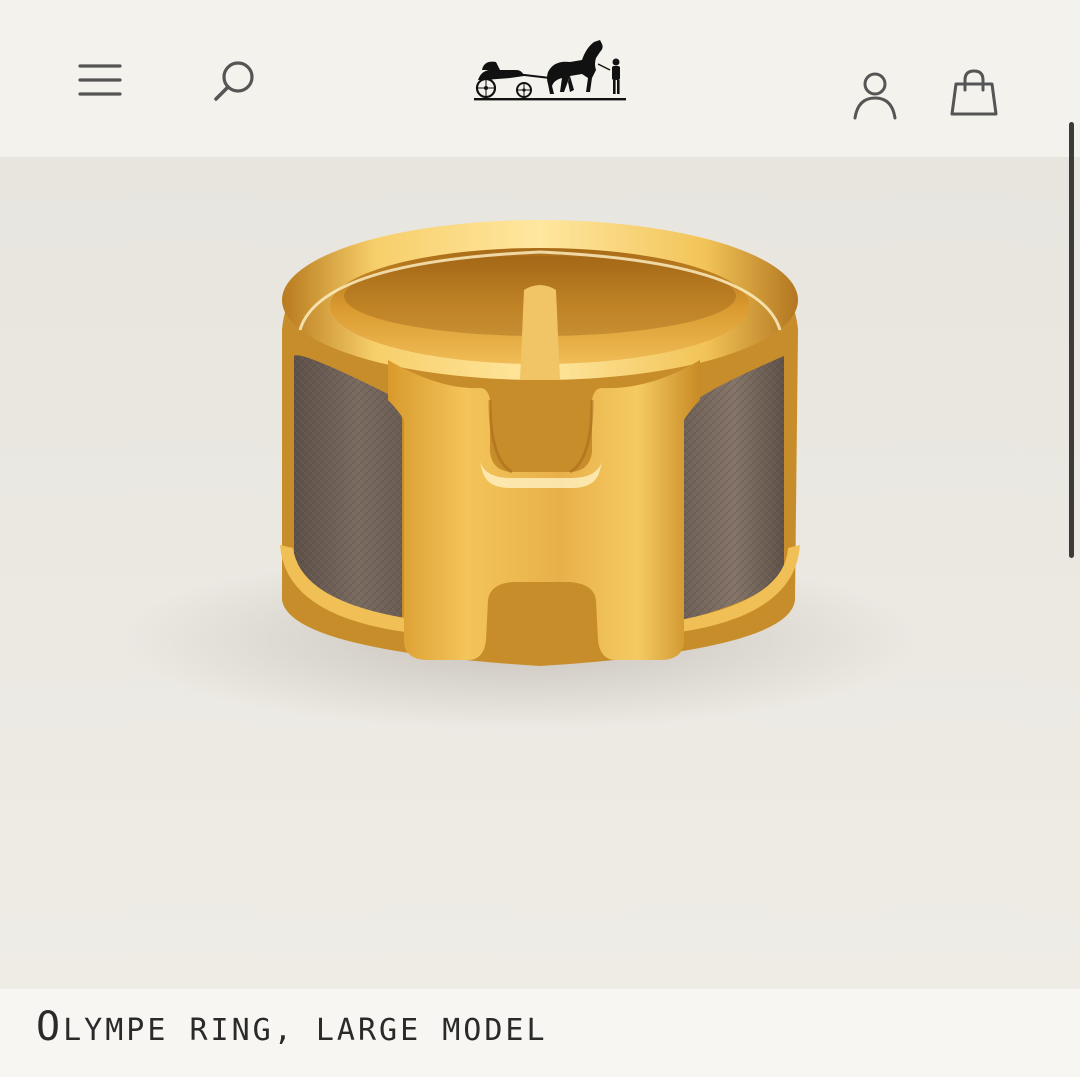 The width and height of the screenshot is (1080, 1077). What do you see at coordinates (974, 93) in the screenshot?
I see `shopping-bag-icon` at bounding box center [974, 93].